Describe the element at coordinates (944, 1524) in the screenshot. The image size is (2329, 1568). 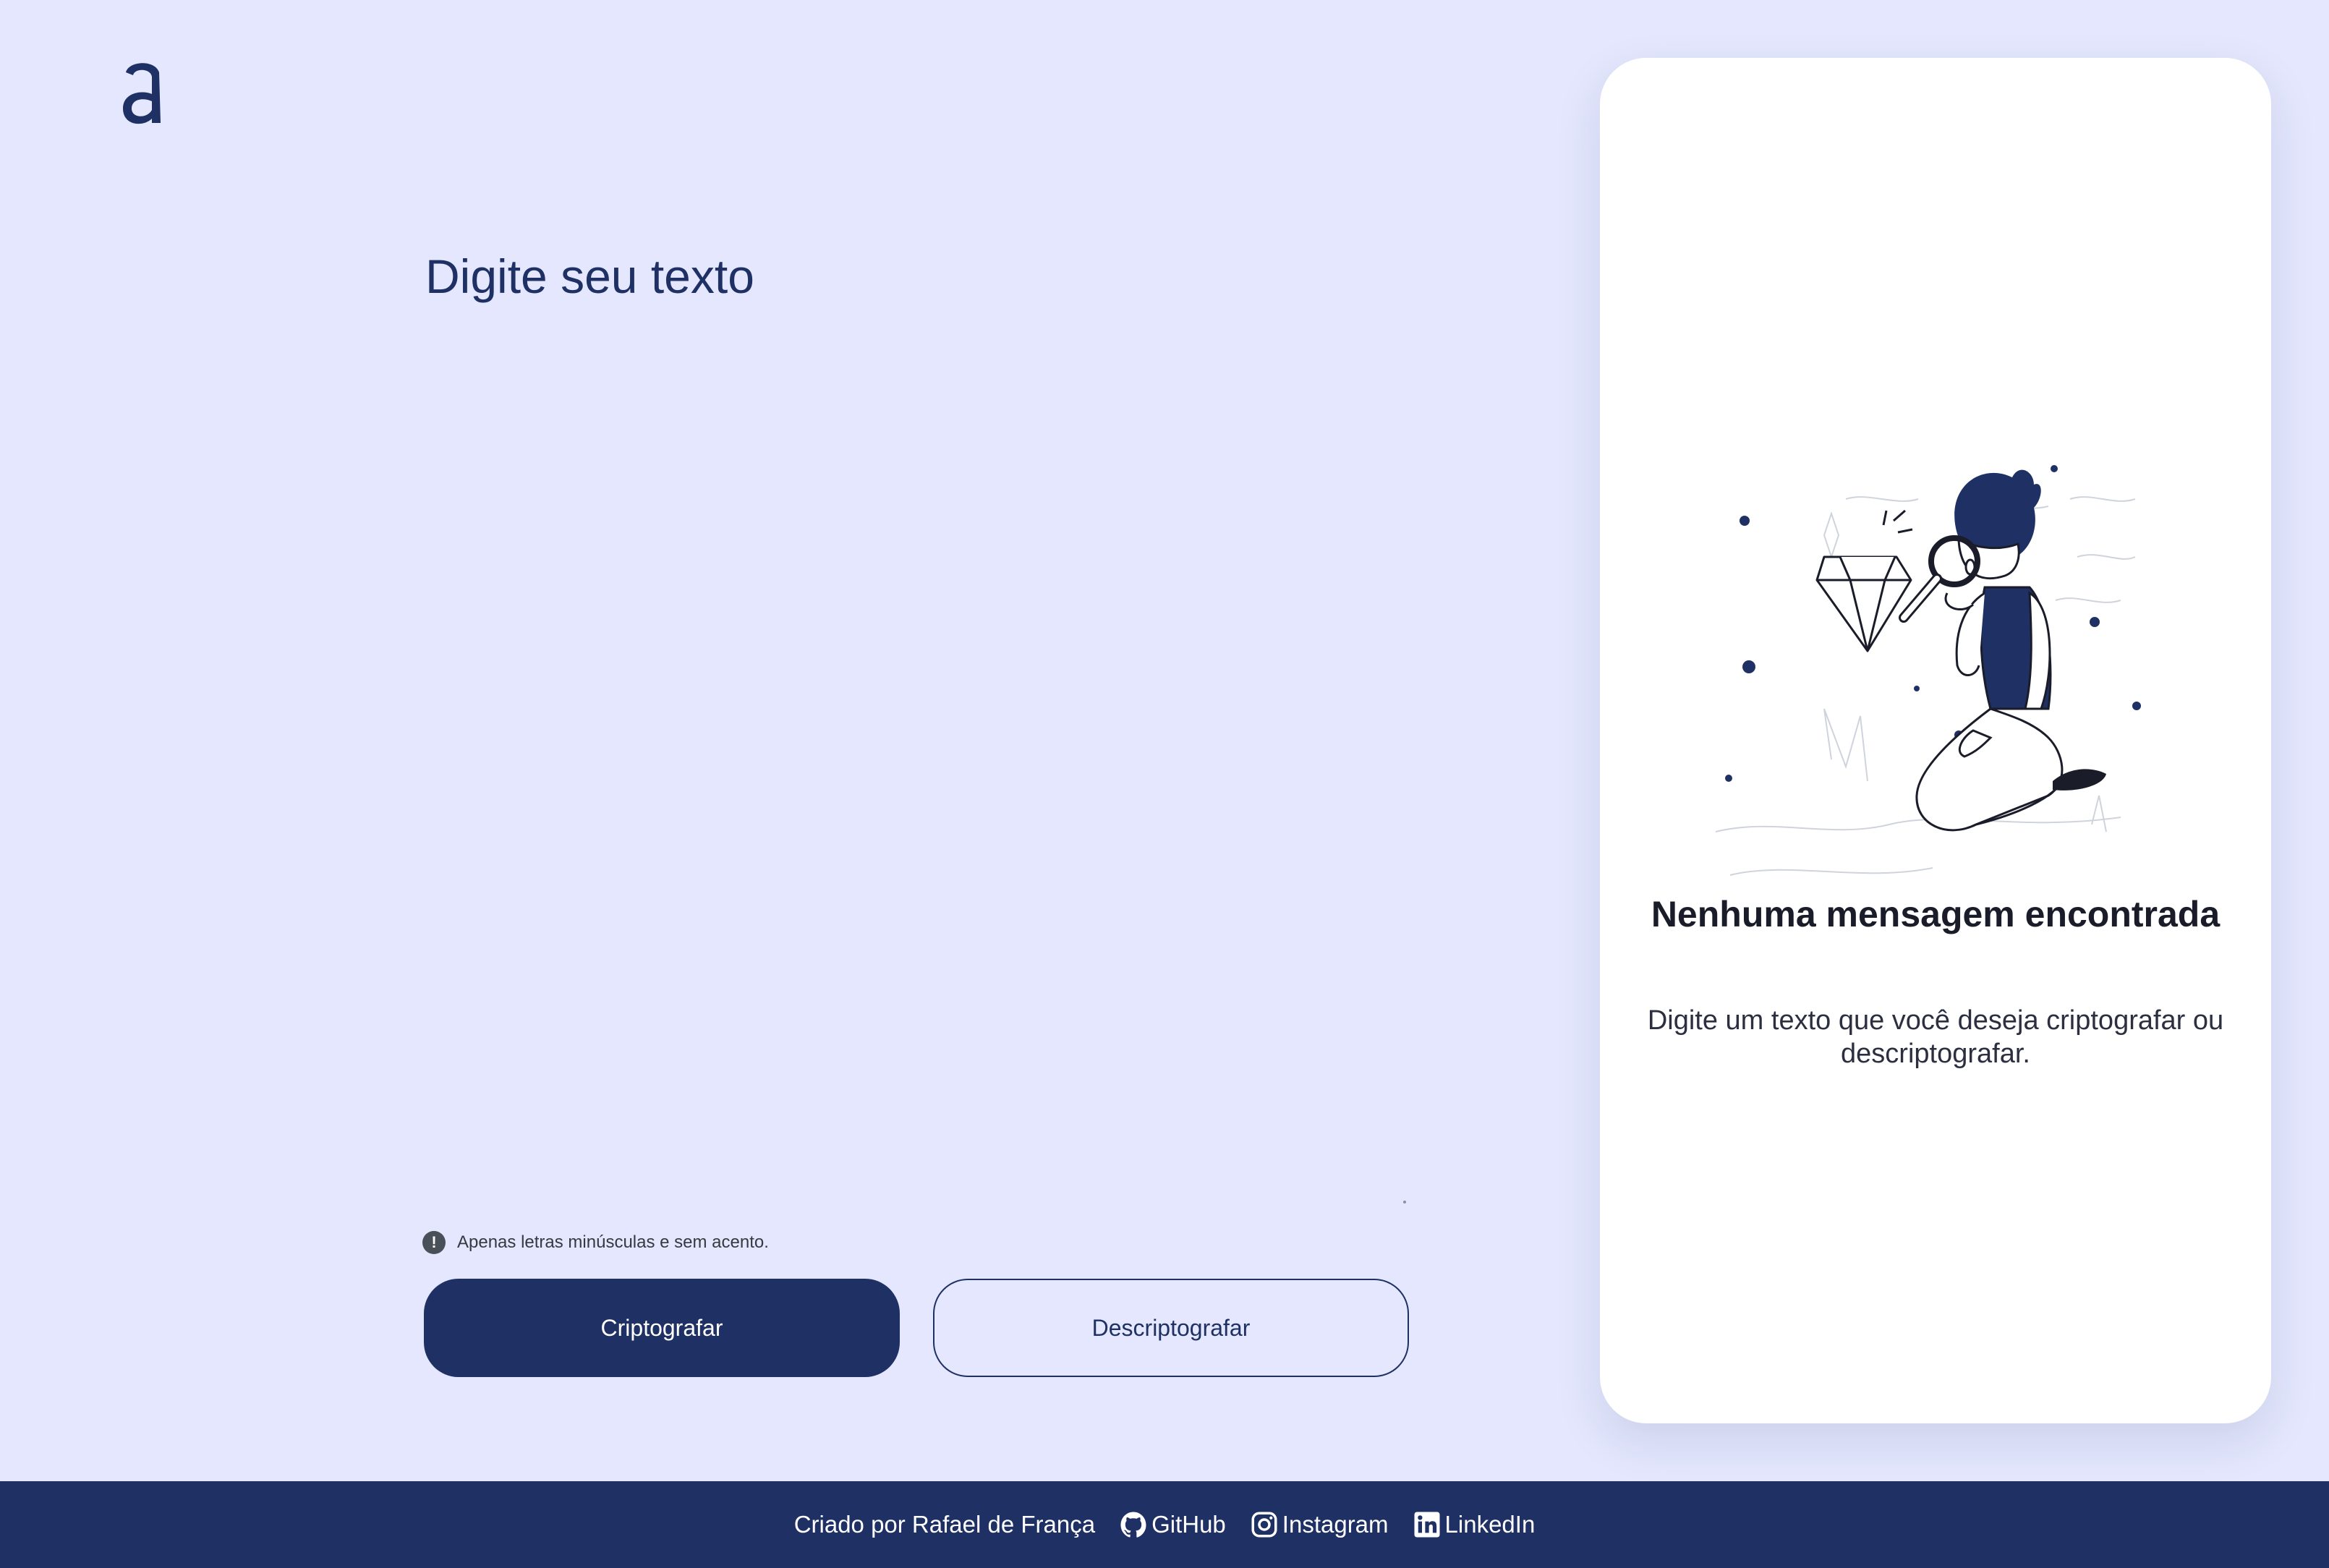
I see `footer-credit: Criado por Rafael de França` at that location.